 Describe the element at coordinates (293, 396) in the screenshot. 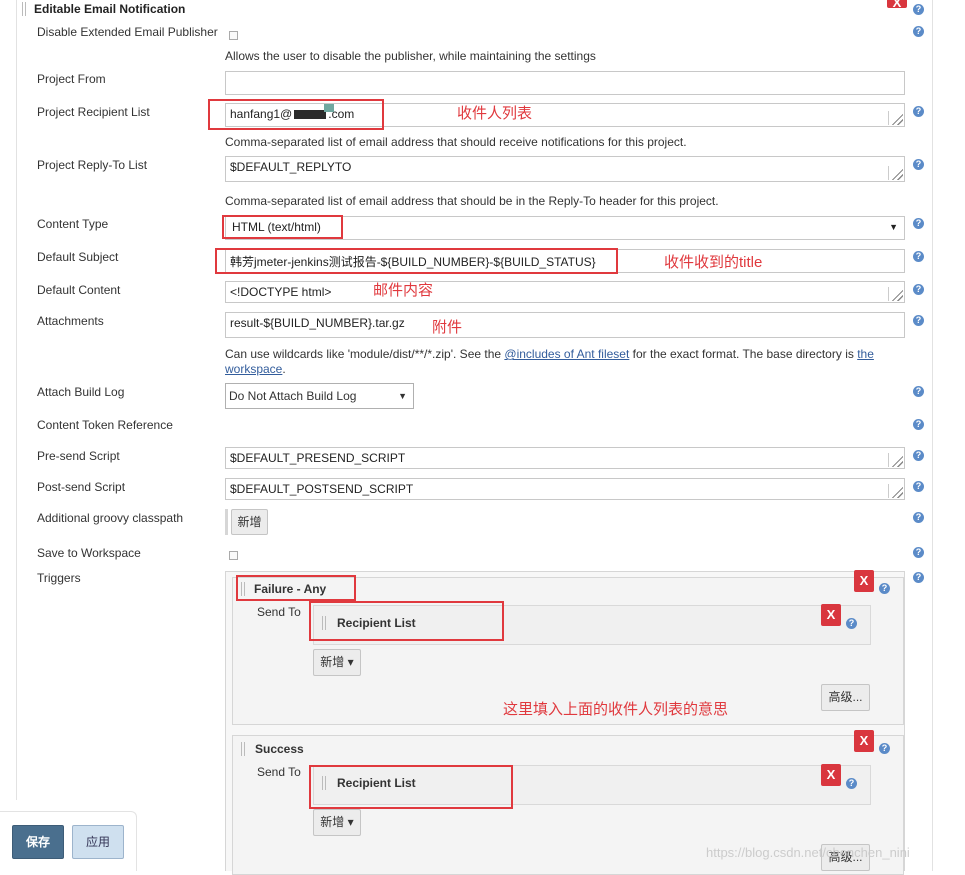

I see `attach-build-log-value: Do Not Attach Build Log` at that location.